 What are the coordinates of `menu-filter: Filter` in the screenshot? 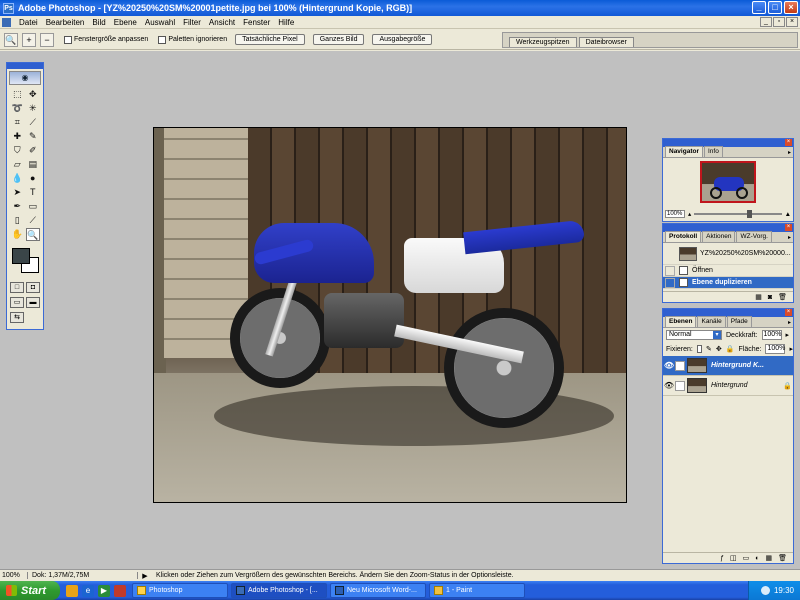 It's located at (192, 22).